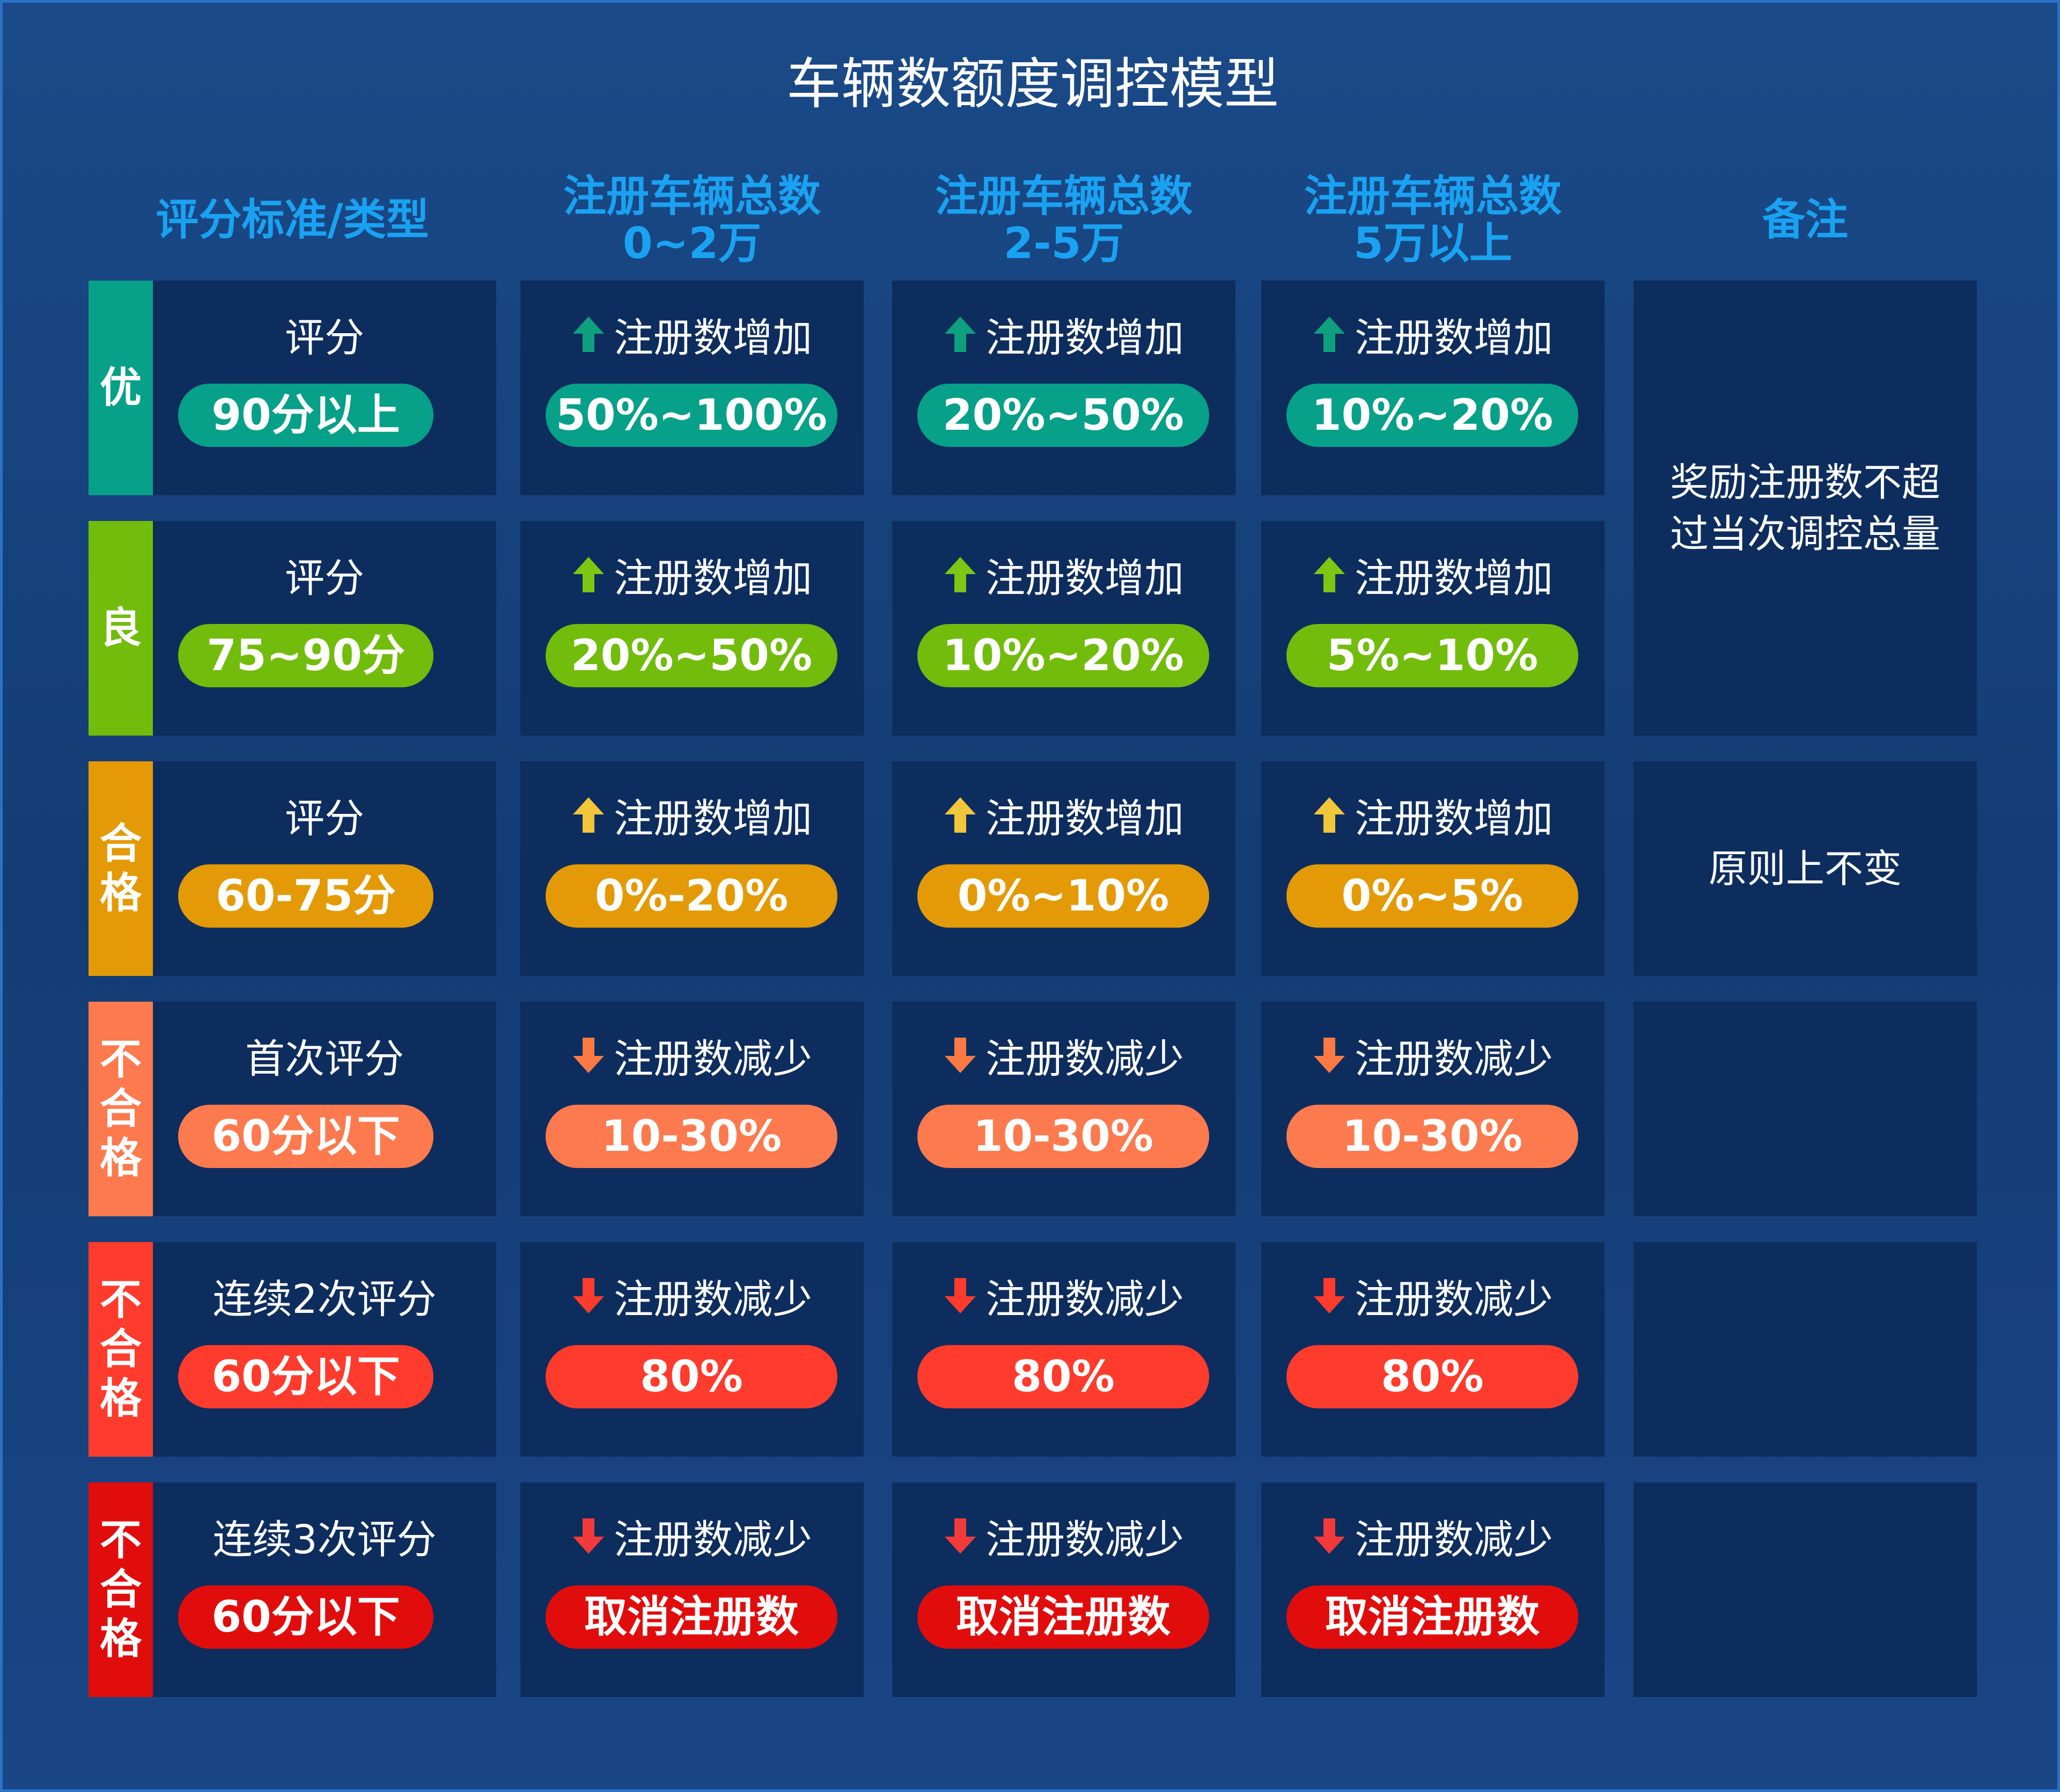 The height and width of the screenshot is (1792, 2060). I want to click on header-remarks: 备注, so click(1805, 220).